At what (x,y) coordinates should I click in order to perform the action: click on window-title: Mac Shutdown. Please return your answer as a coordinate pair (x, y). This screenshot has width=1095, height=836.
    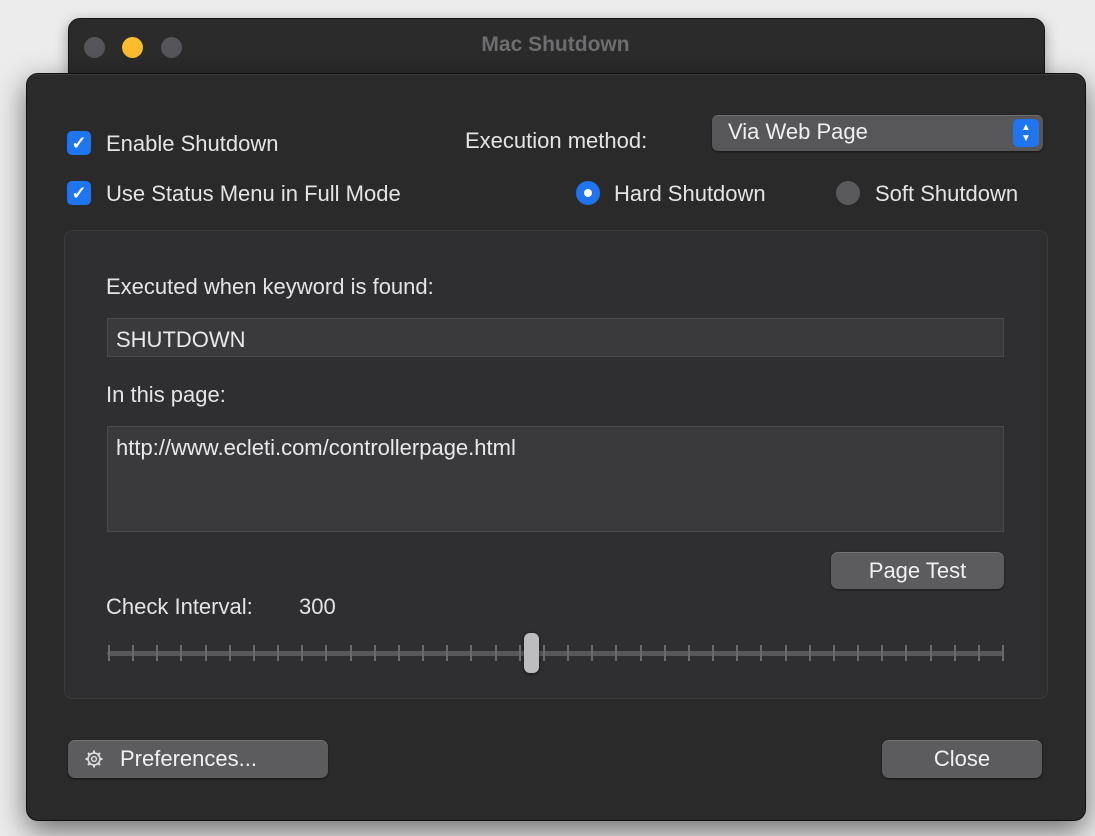
    Looking at the image, I should click on (555, 44).